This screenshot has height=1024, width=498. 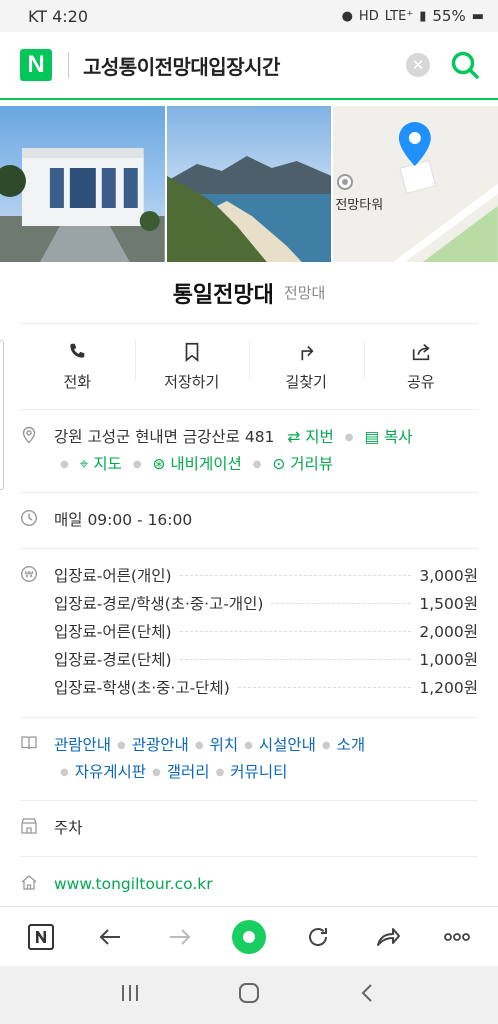 What do you see at coordinates (448, 688) in the screenshot?
I see `fee-price: 1,200원` at bounding box center [448, 688].